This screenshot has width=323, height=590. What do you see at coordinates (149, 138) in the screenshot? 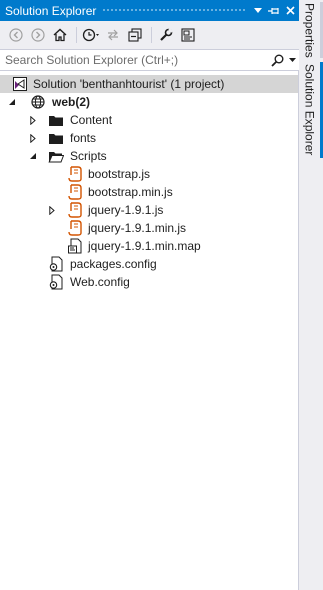
I see `tree-item-fonts-folder: fonts` at bounding box center [149, 138].